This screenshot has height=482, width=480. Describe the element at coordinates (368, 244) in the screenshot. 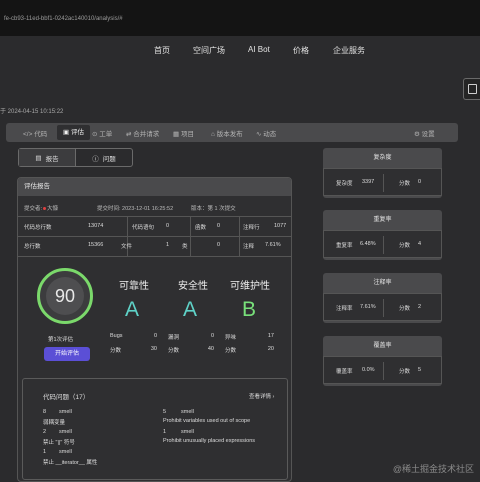

I see `card-left-value: 6.48%` at that location.